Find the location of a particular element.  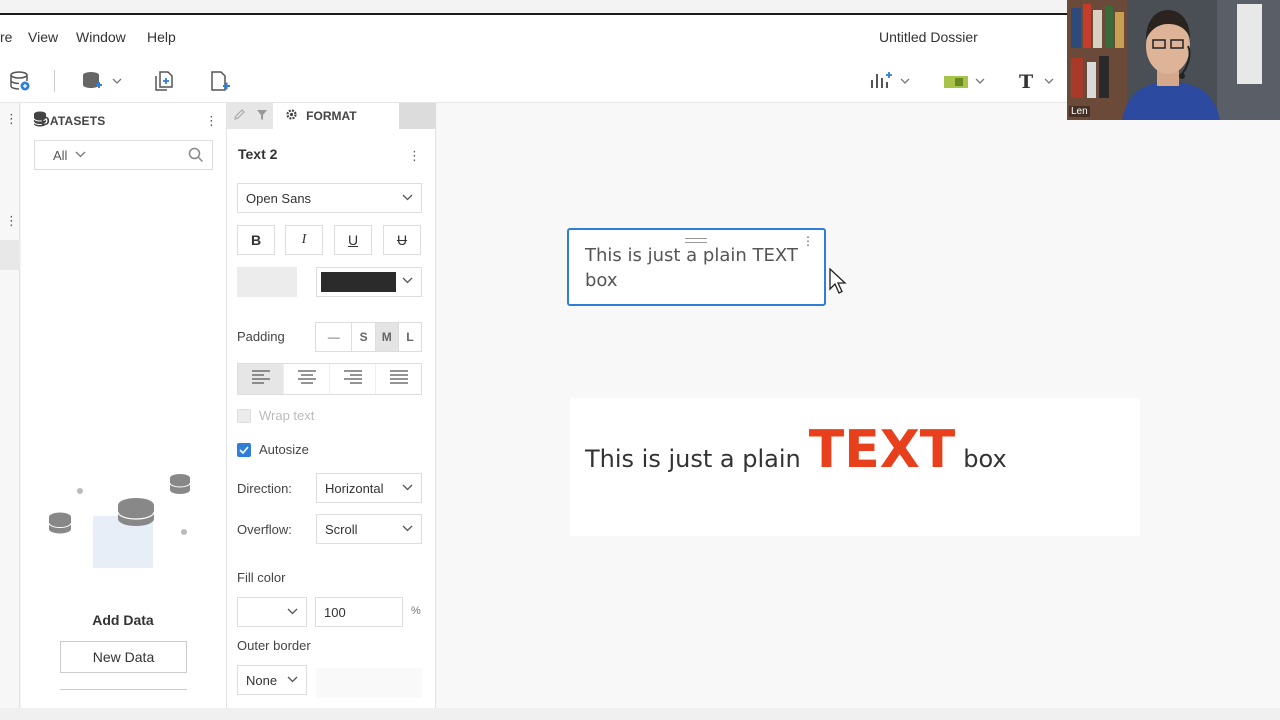

text-color-swatch is located at coordinates (358, 282).